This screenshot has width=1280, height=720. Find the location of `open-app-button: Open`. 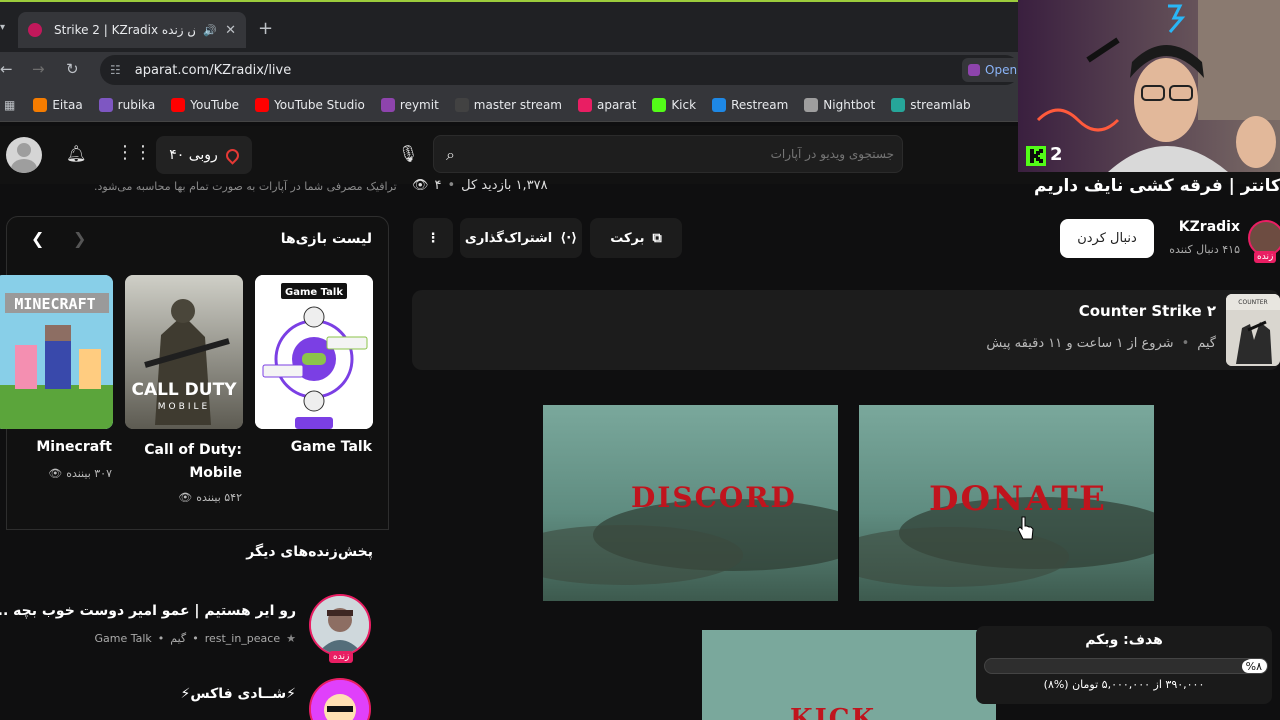

open-app-button: Open is located at coordinates (994, 70).